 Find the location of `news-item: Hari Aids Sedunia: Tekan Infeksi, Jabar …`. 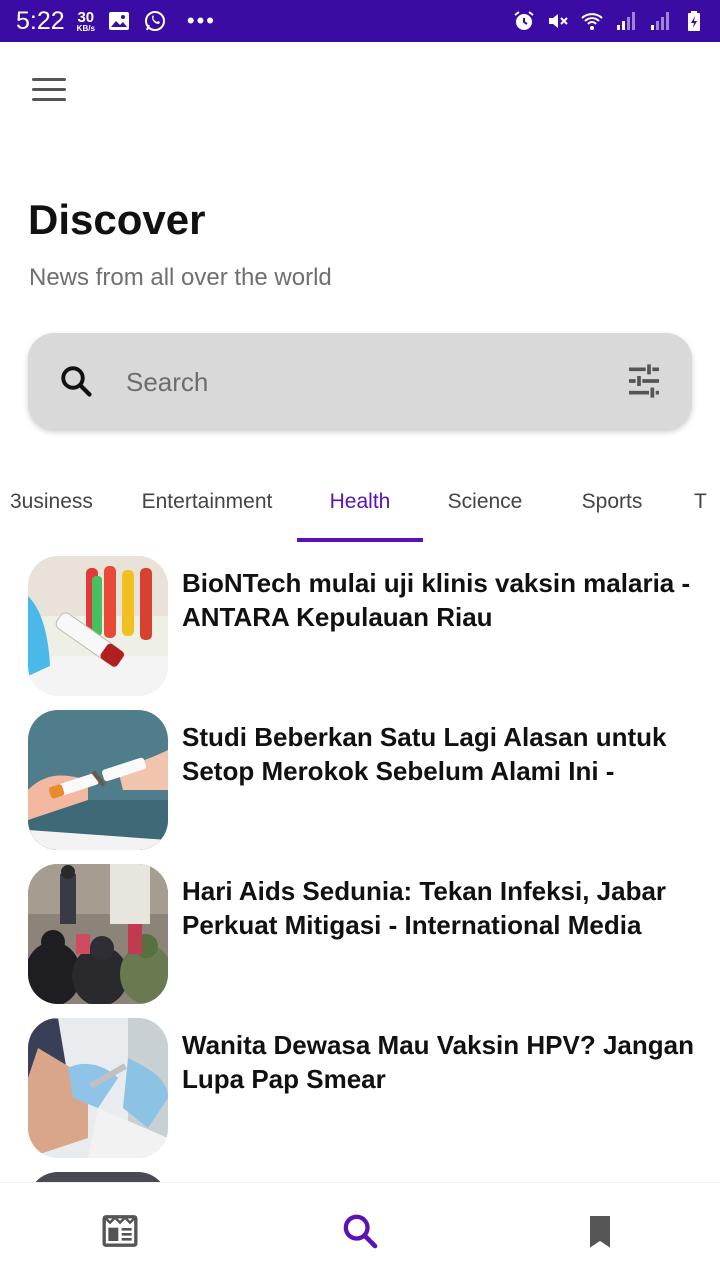

news-item: Hari Aids Sedunia: Tekan Infeksi, Jabar … is located at coordinates (360, 935).